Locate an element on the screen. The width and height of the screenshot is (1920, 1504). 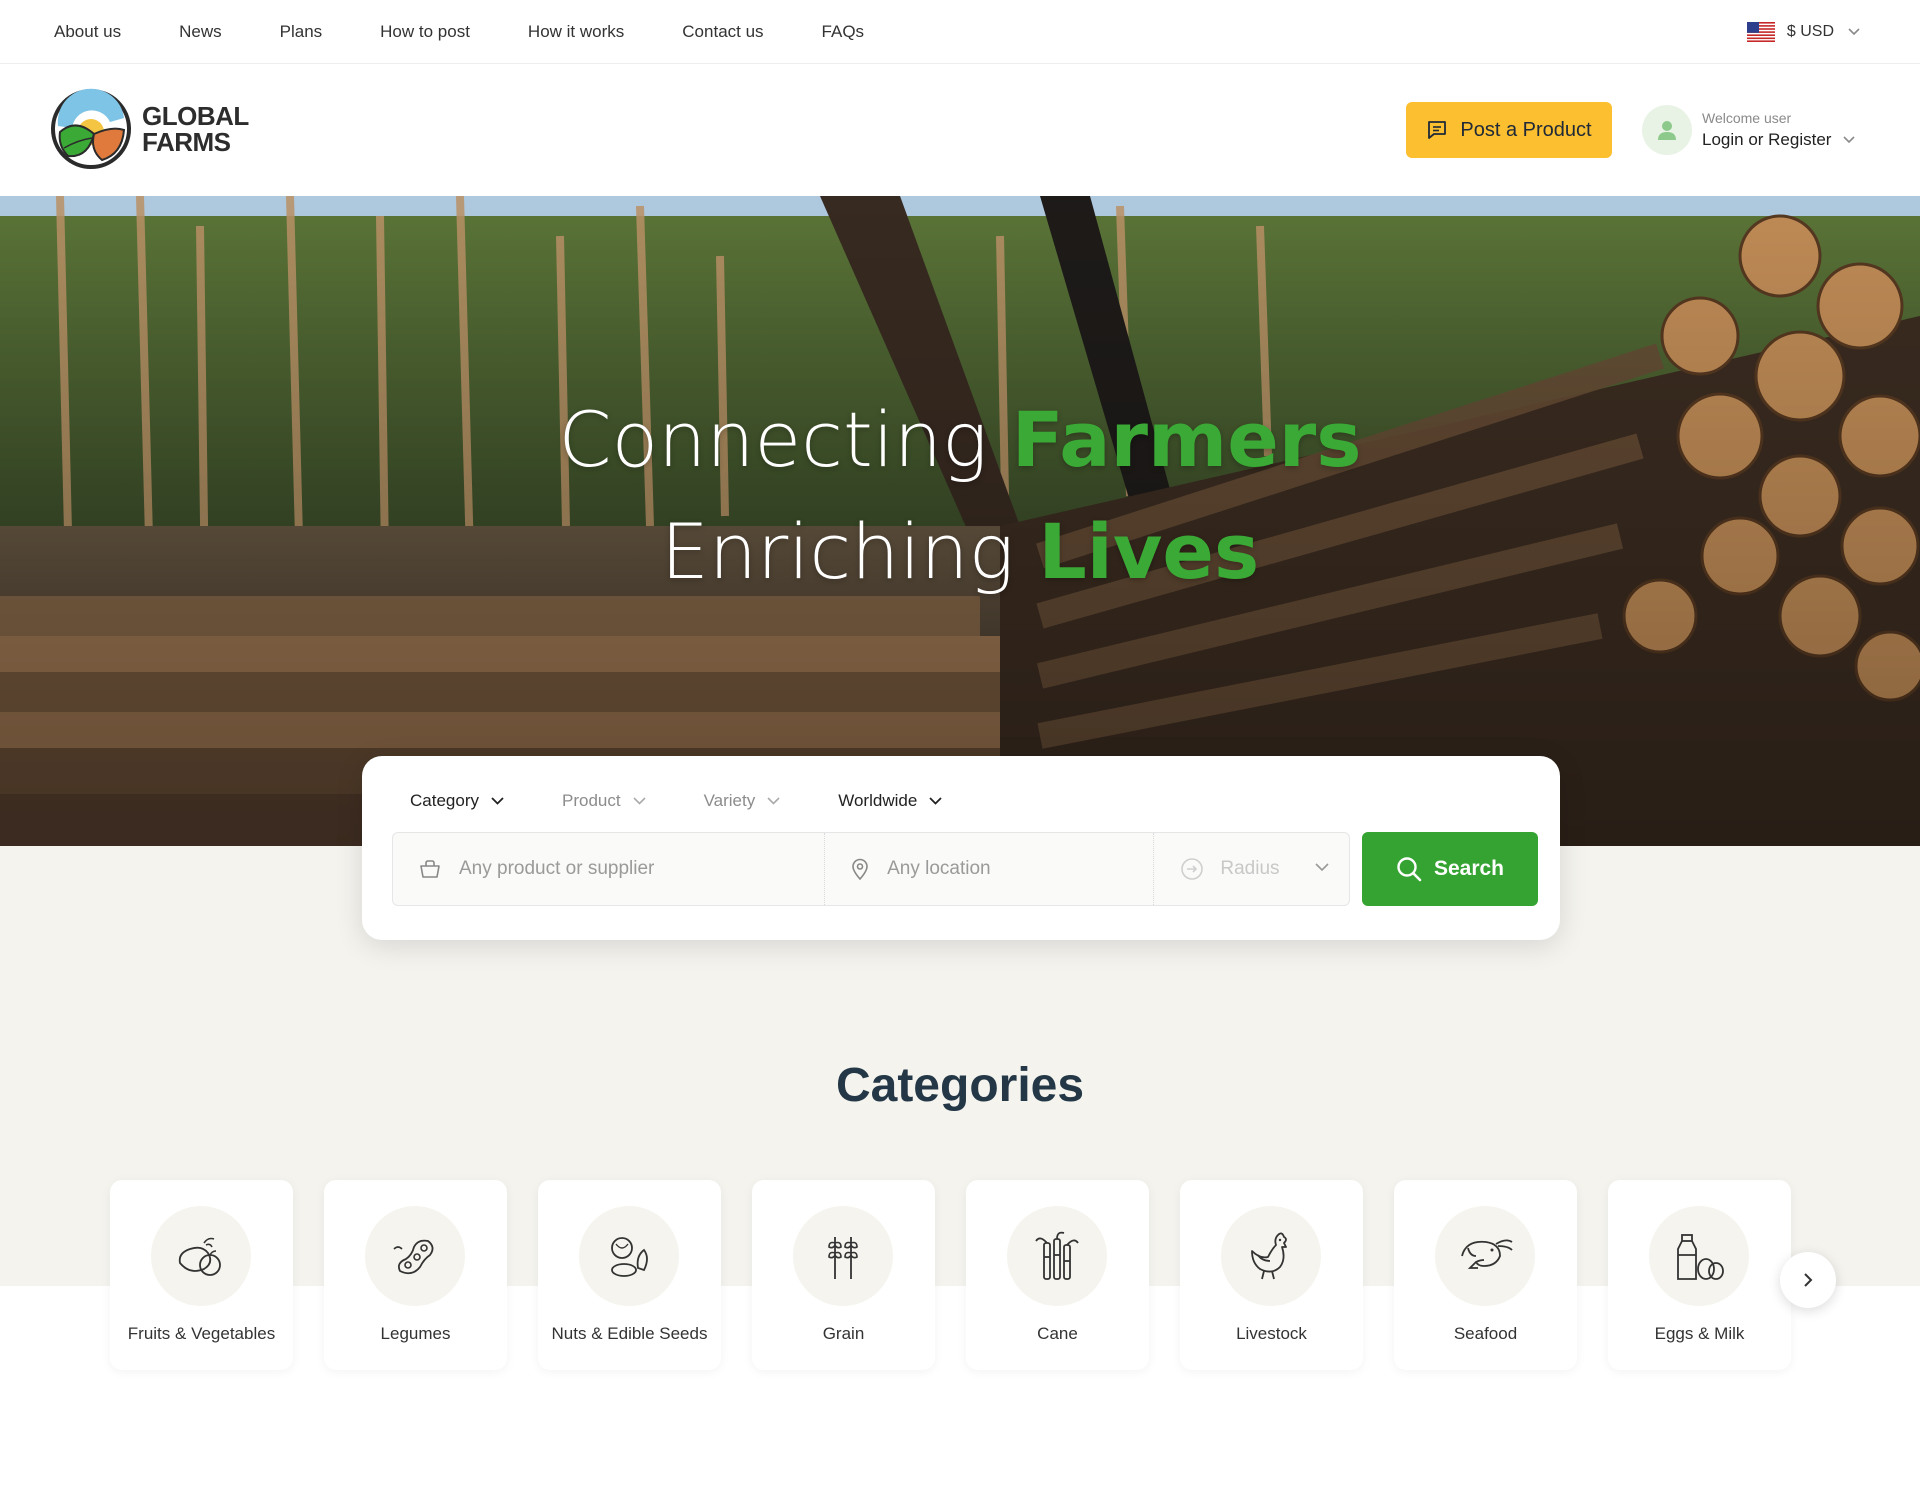
chevron-right-icon is located at coordinates (1808, 1280).